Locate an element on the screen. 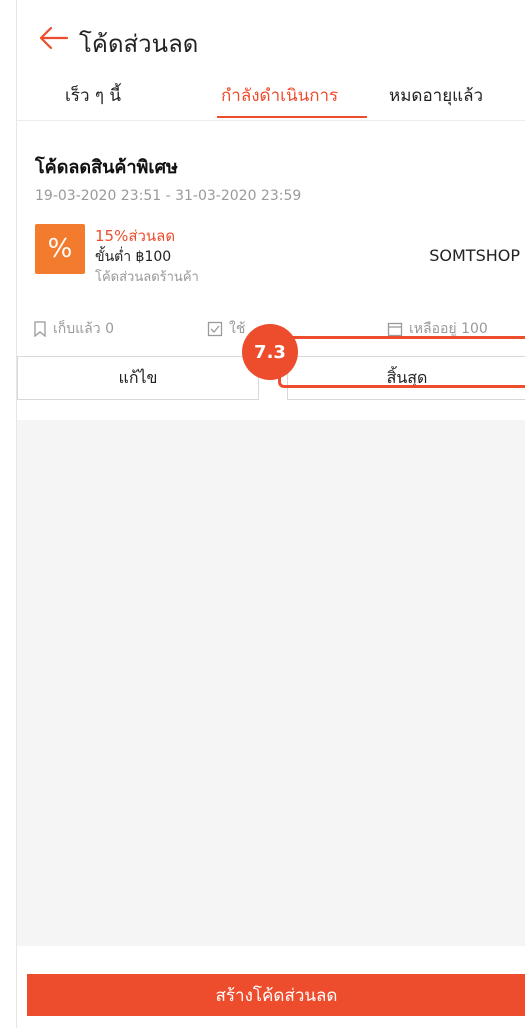 The height and width of the screenshot is (1028, 525). stat-collected-label: เก็บแล้ว 0 is located at coordinates (83, 329).